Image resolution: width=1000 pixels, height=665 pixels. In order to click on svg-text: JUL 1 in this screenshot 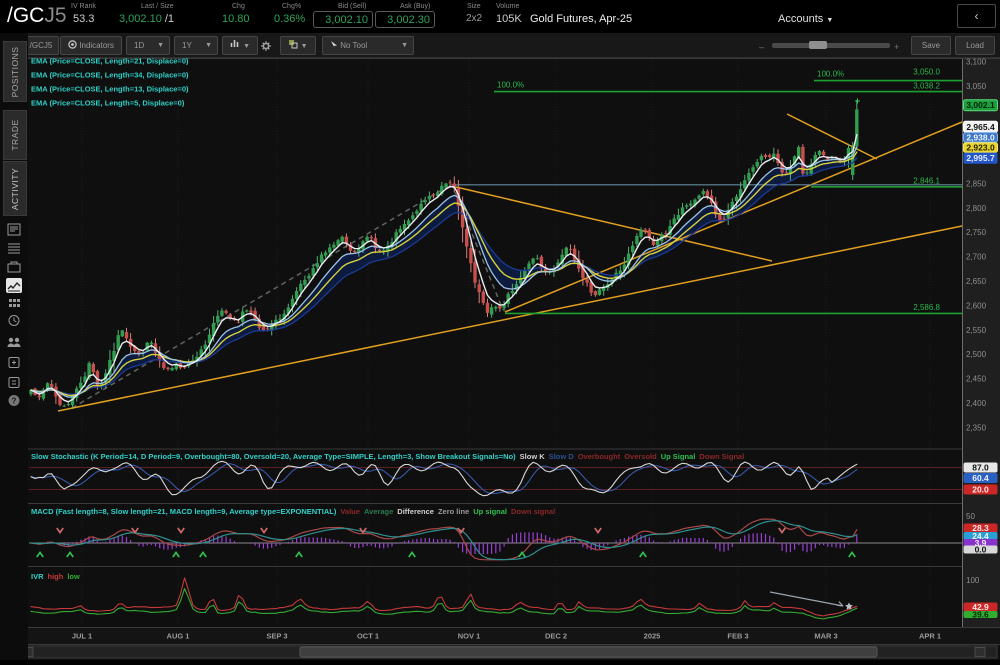, I will do `click(82, 636)`.